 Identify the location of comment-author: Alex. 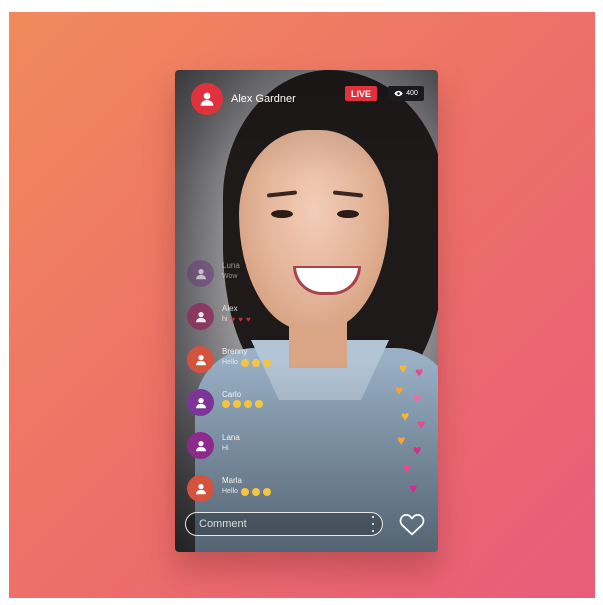
(230, 308).